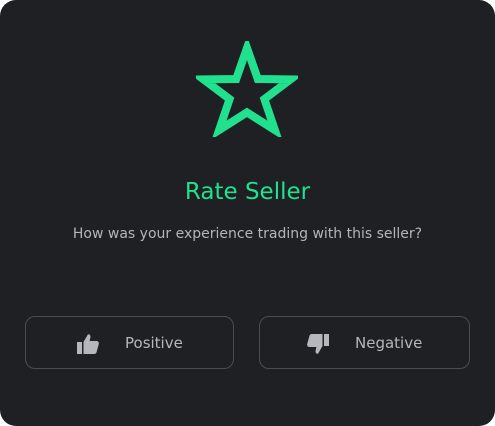  I want to click on star-icon, so click(247, 89).